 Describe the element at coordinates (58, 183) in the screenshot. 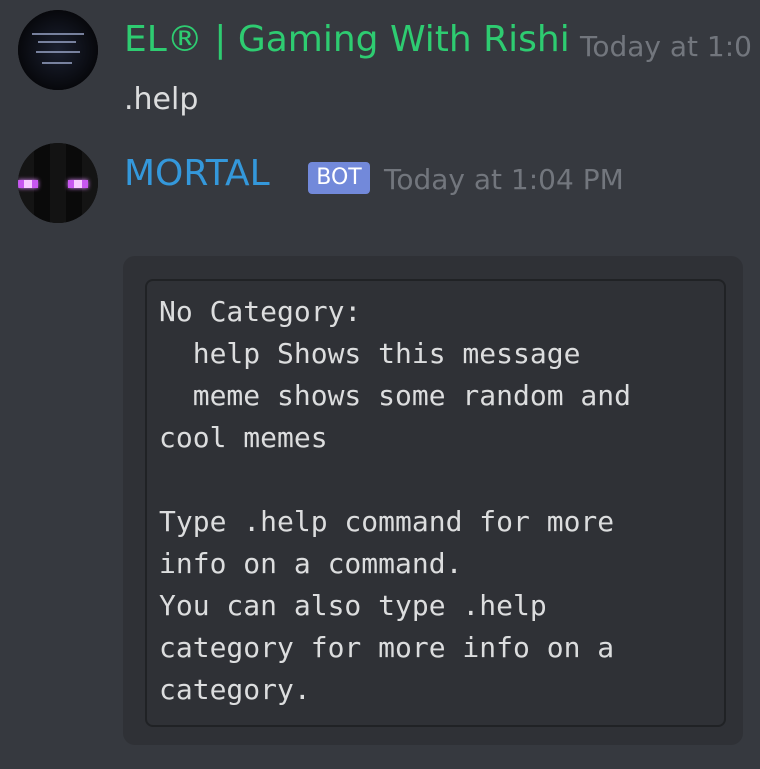

I see `bot-avatar` at that location.